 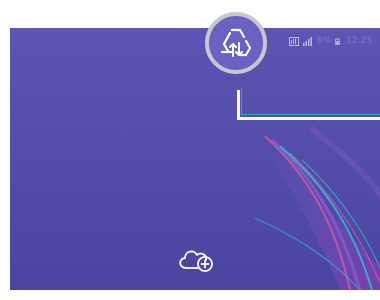 I want to click on signal-icon, so click(x=307, y=41).